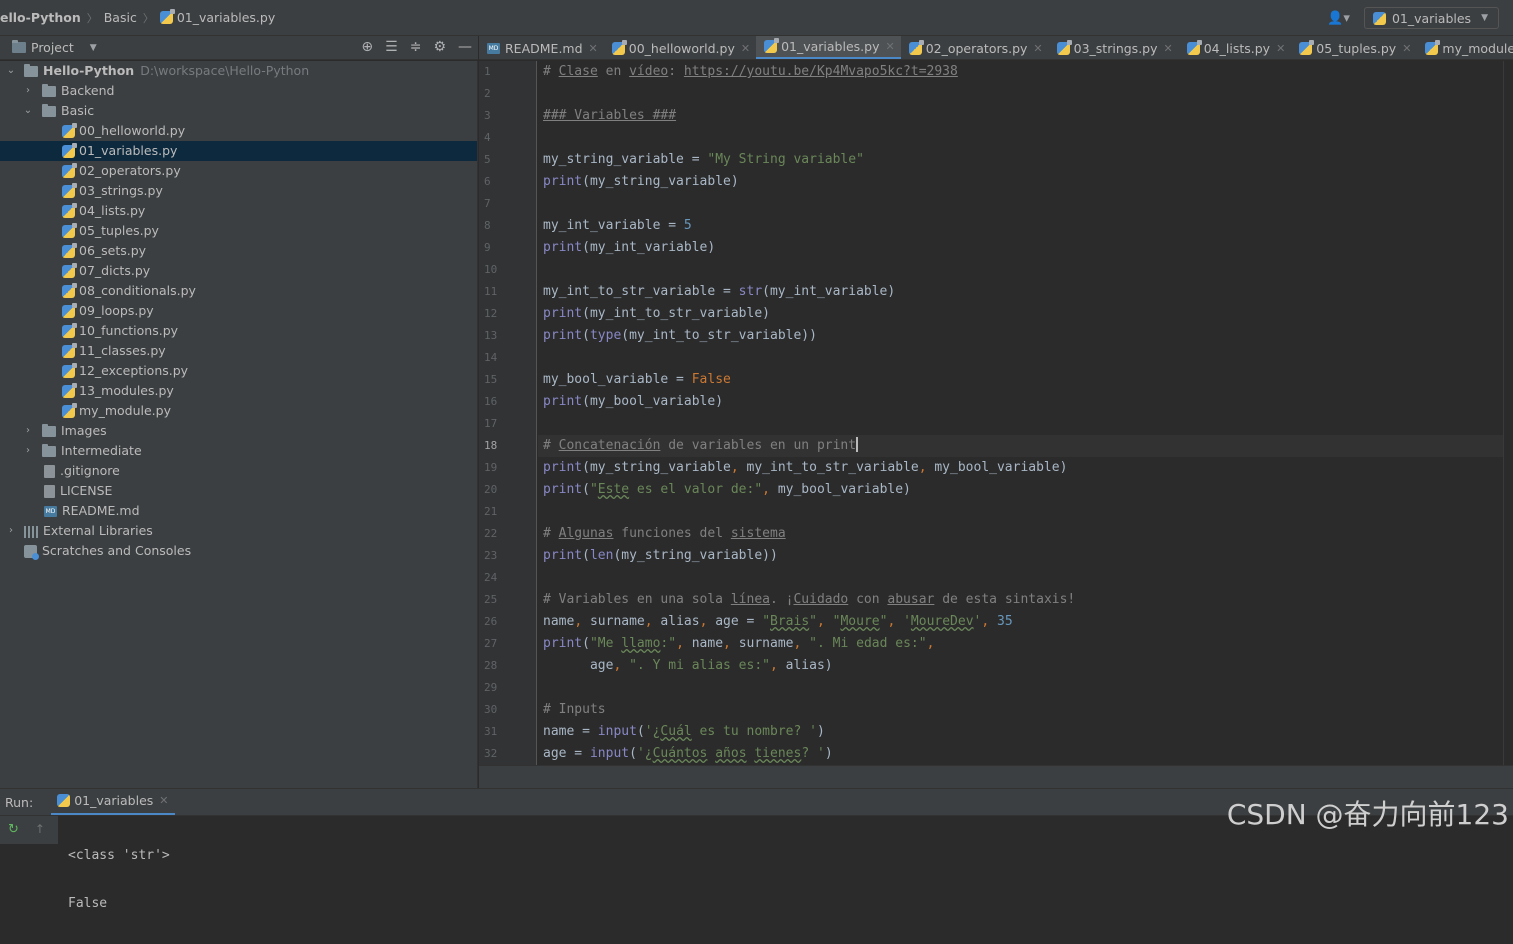 This screenshot has width=1513, height=944. What do you see at coordinates (996, 776) in the screenshot?
I see `horizontal-scrollbar` at bounding box center [996, 776].